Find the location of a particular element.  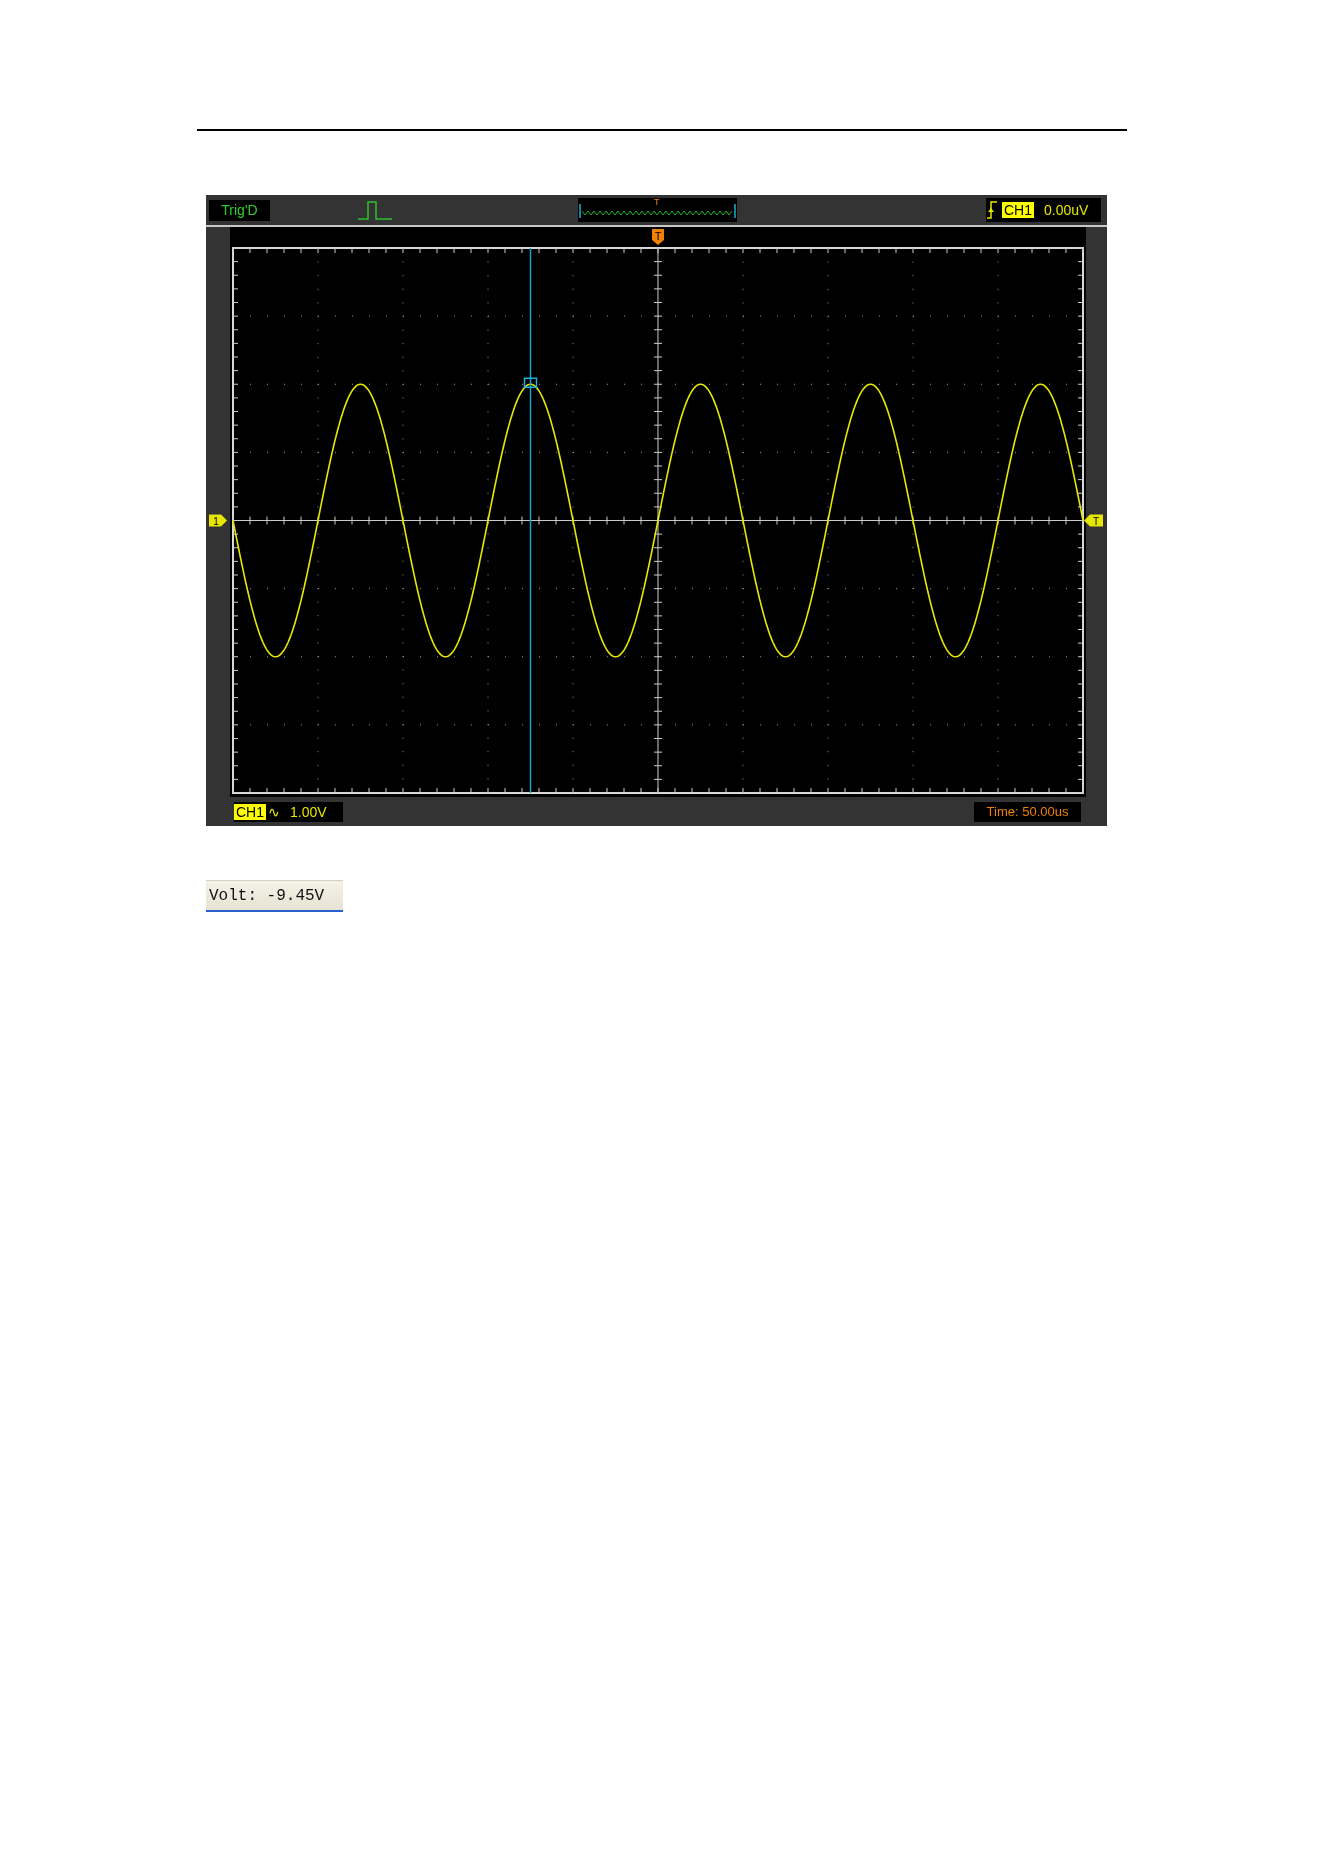

trigger-level-marker: T is located at coordinates (1093, 520).